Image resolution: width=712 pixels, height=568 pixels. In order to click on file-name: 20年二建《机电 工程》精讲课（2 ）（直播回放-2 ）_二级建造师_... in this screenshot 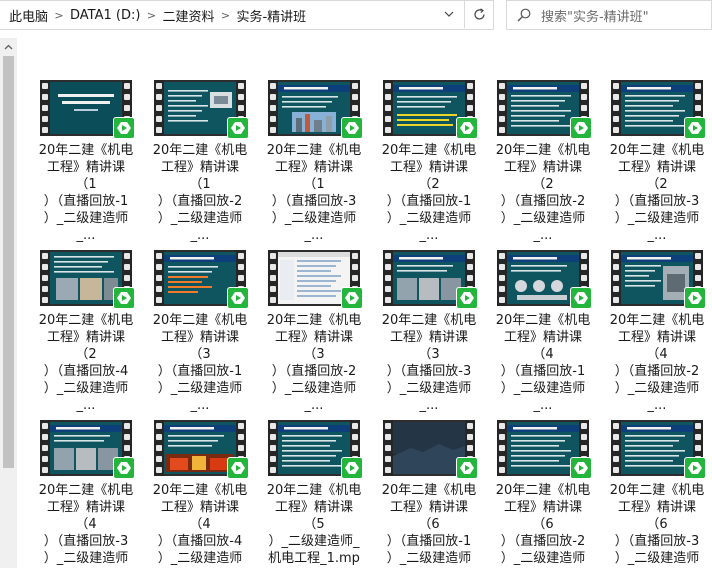, I will do `click(543, 193)`.